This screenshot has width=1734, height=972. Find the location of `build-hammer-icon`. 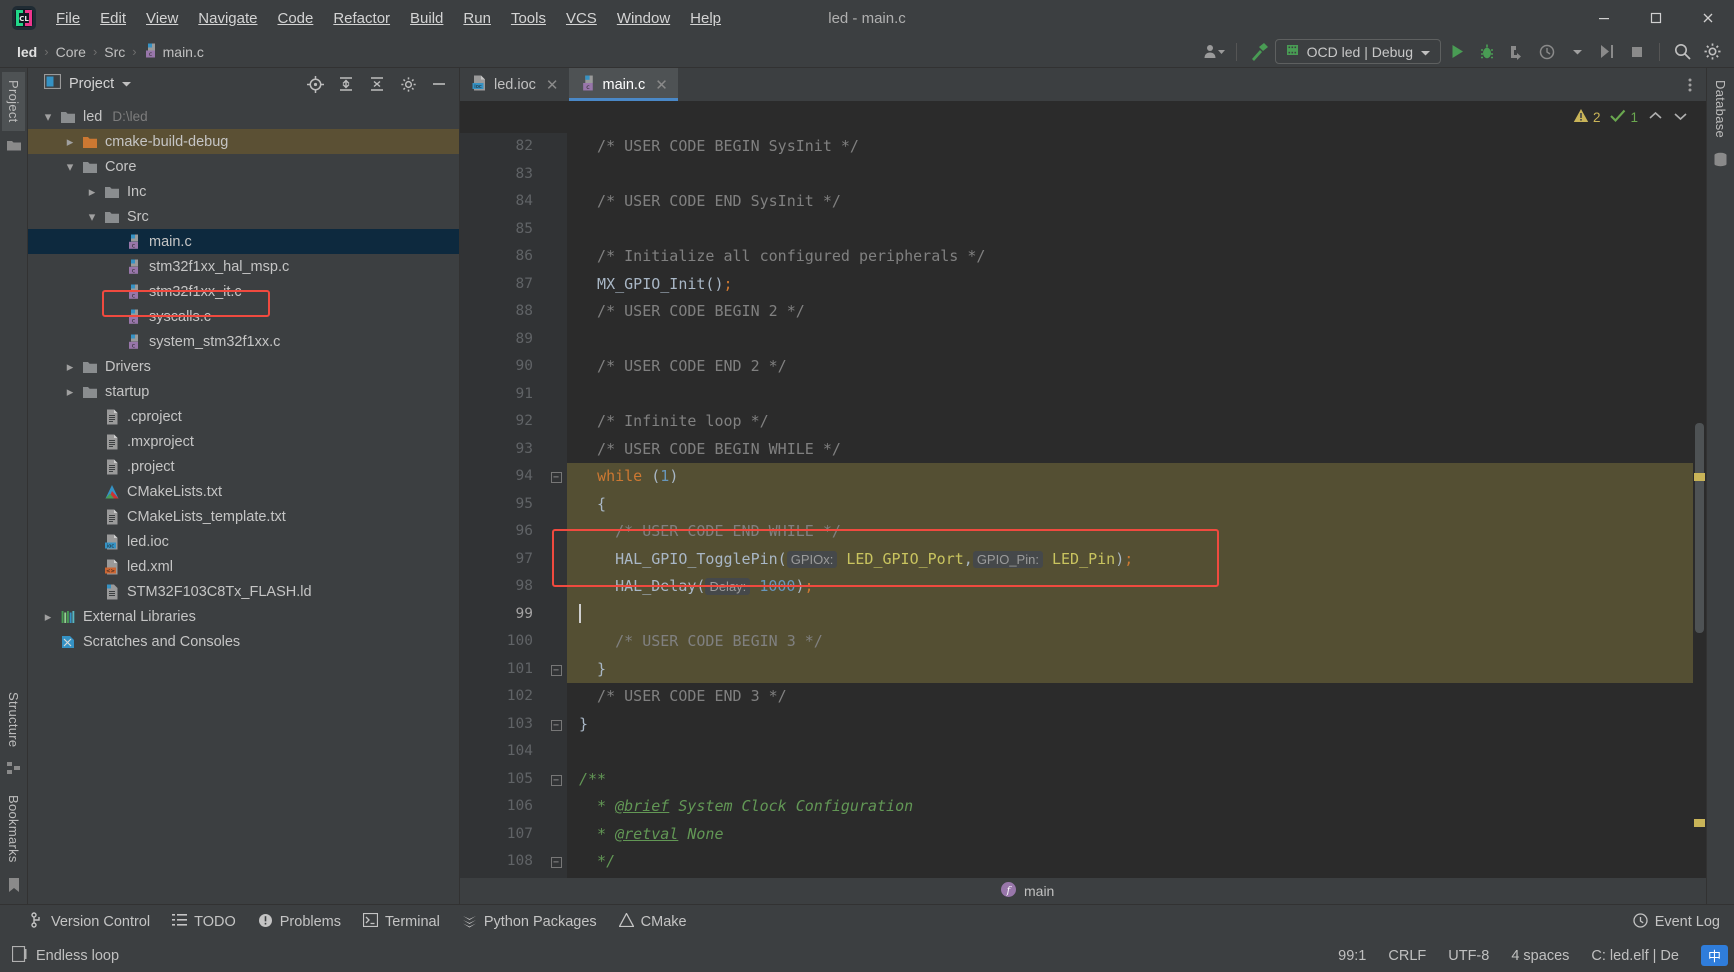

build-hammer-icon is located at coordinates (1259, 52).